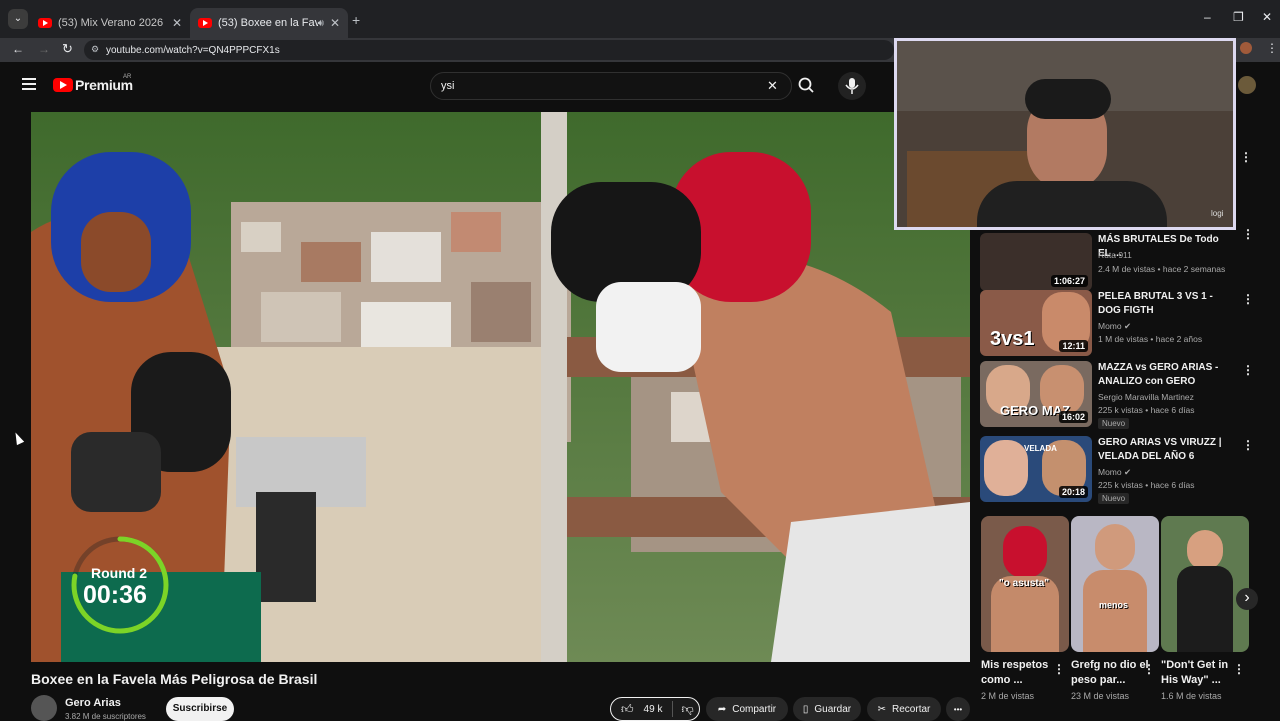 This screenshot has width=1280, height=721. What do you see at coordinates (193, 50) in the screenshot?
I see `url-text: youtube.com/watch?v=QN4PPPCFX1s` at bounding box center [193, 50].